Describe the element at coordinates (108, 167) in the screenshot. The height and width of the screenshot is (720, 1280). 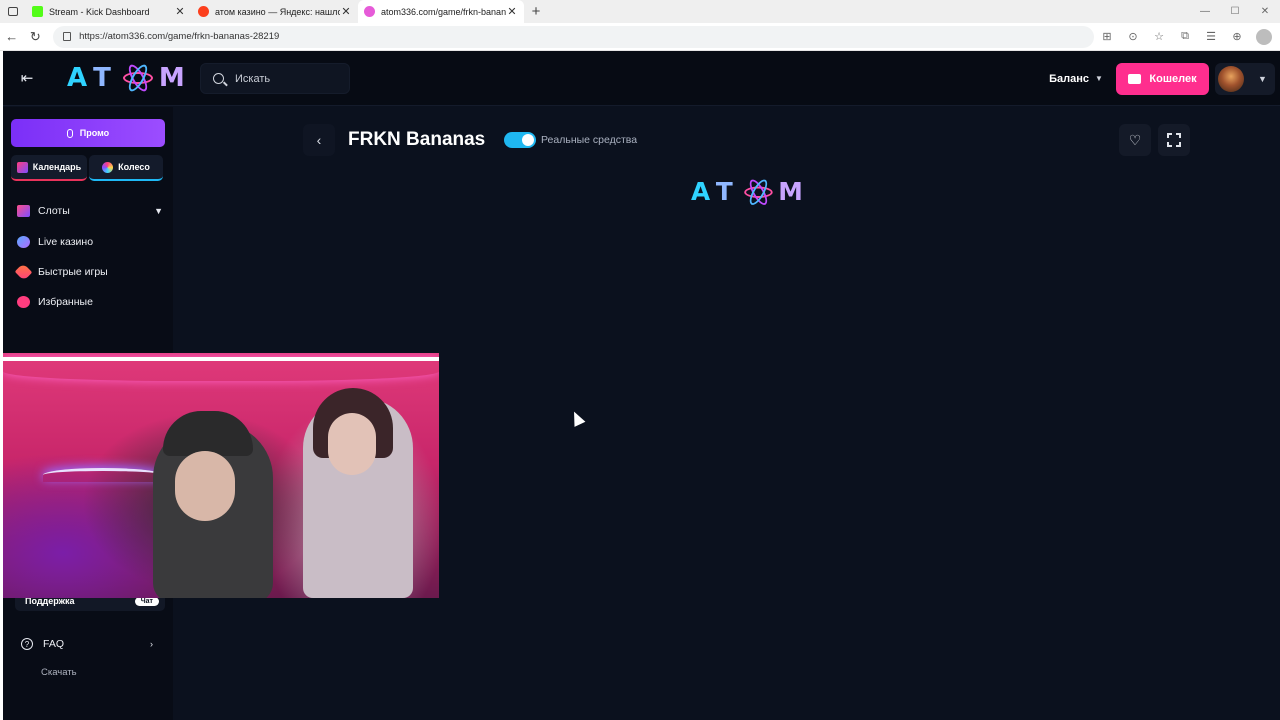
I see `wheel-icon` at that location.